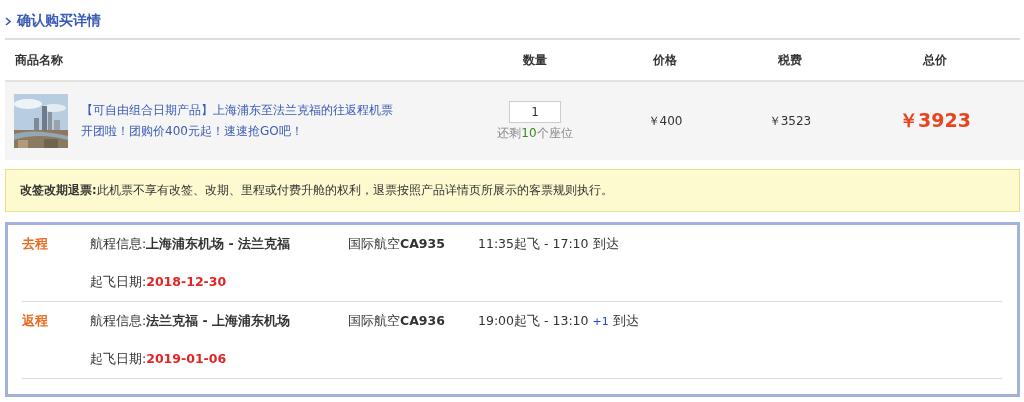 This screenshot has height=402, width=1024. I want to click on next-day-mark: +1, so click(600, 321).